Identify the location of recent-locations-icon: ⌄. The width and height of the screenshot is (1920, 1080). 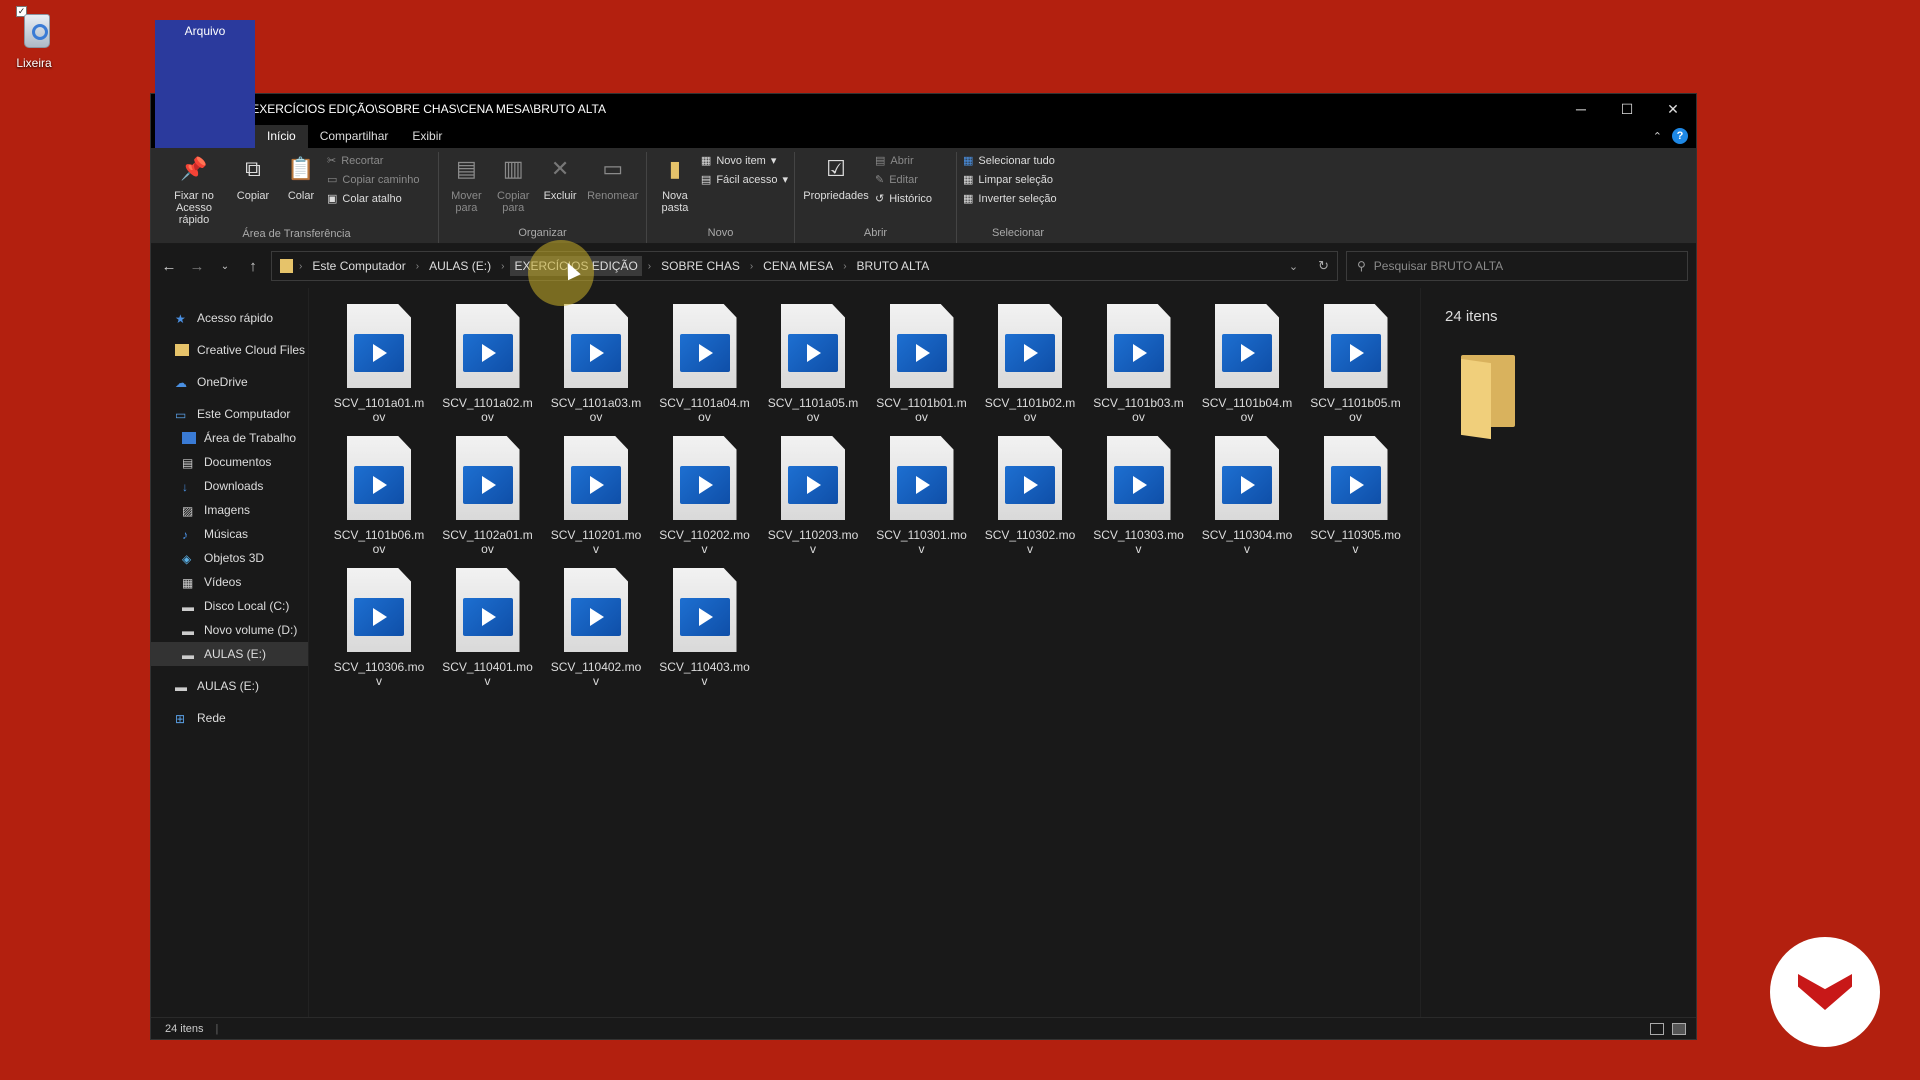
(225, 266).